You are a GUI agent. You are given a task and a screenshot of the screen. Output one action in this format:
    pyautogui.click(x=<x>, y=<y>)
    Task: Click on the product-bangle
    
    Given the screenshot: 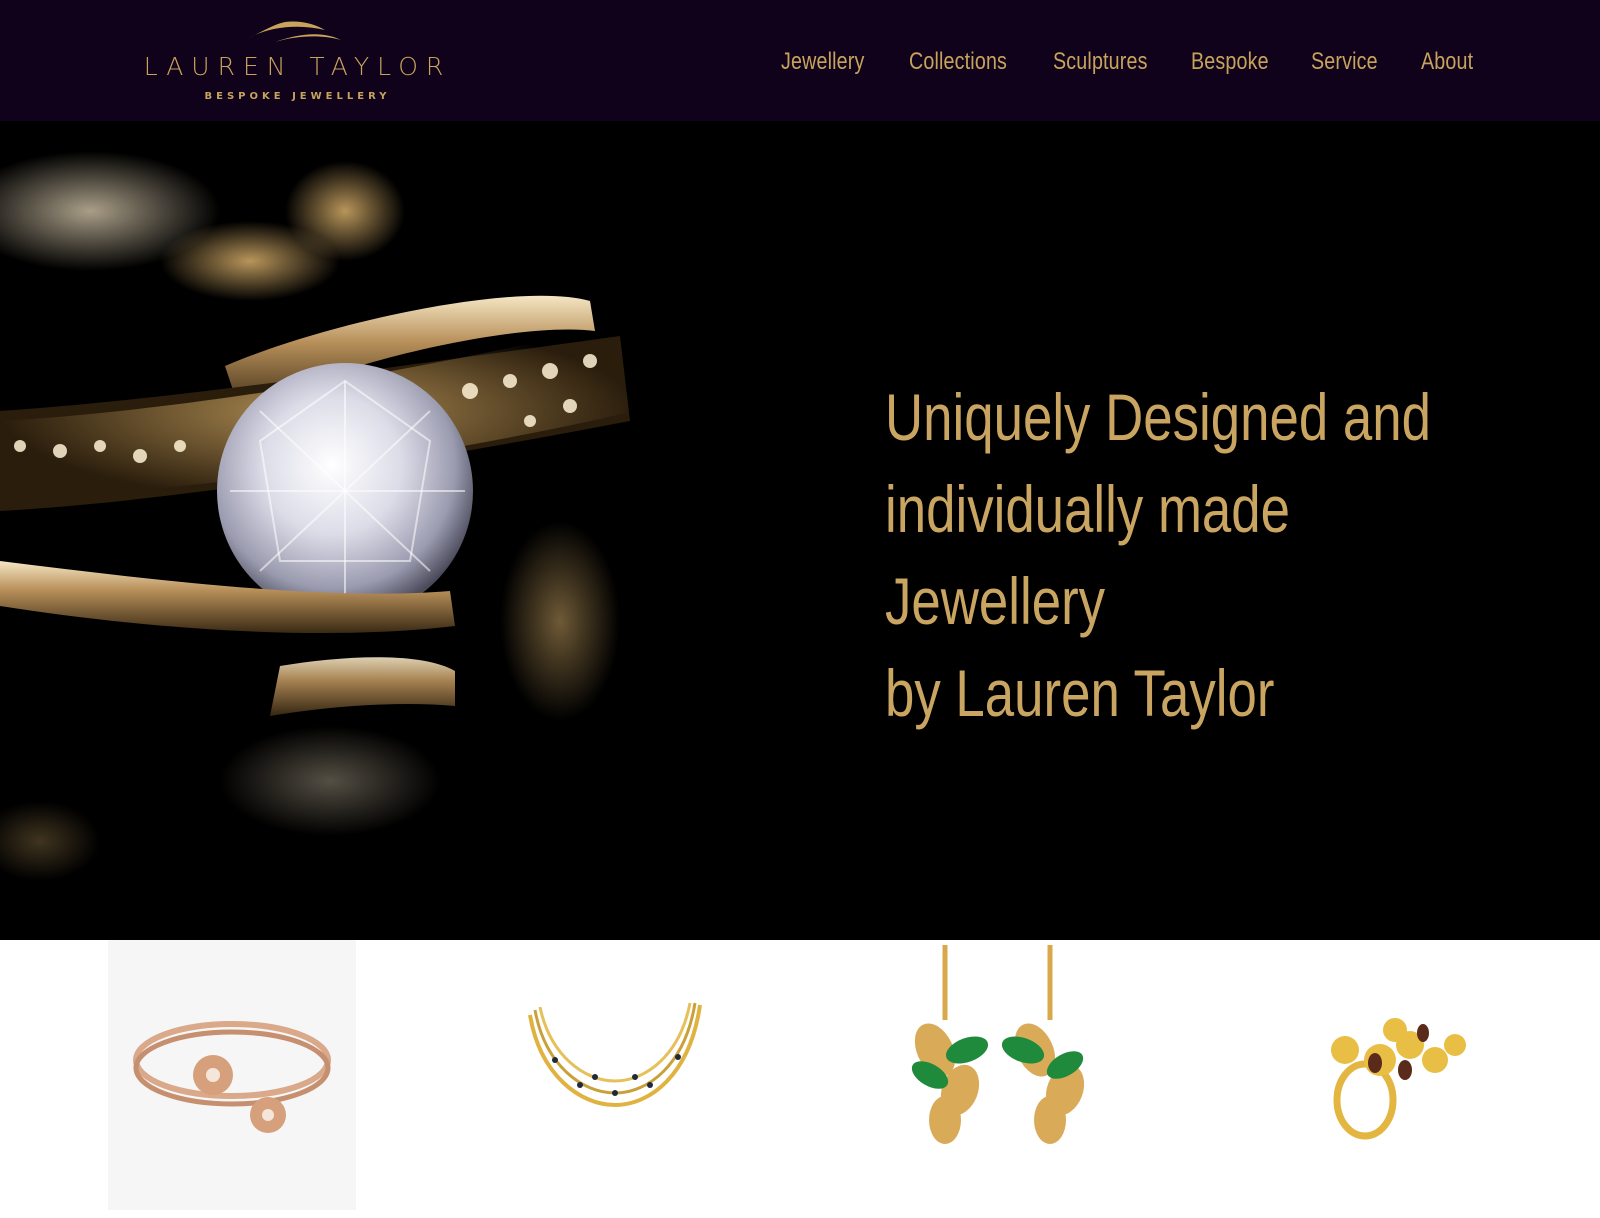 What is the action you would take?
    pyautogui.click(x=232, y=1075)
    